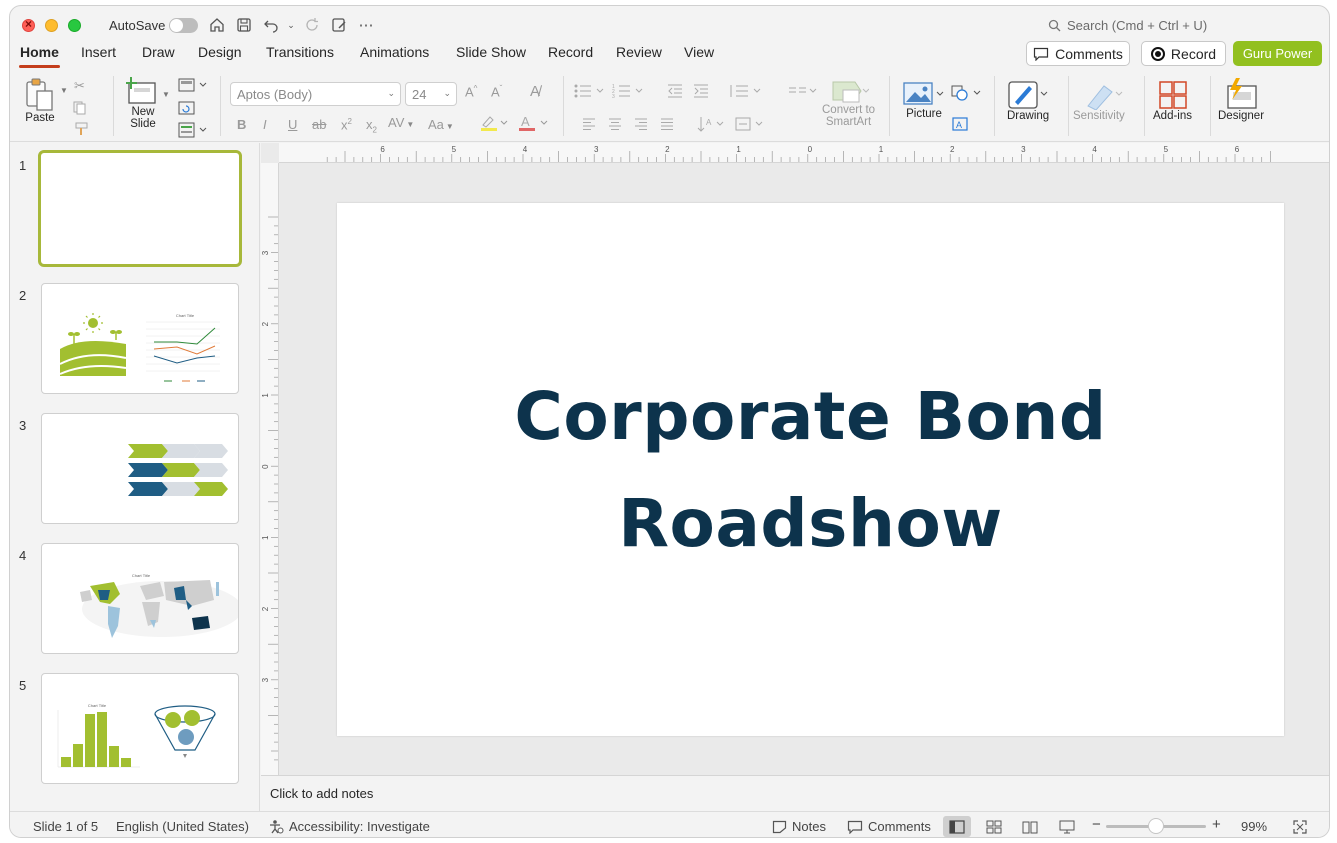 The width and height of the screenshot is (1337, 843). What do you see at coordinates (270, 469) in the screenshot?
I see `vertical-ruler: 3 2 1 0 1 2 3` at bounding box center [270, 469].